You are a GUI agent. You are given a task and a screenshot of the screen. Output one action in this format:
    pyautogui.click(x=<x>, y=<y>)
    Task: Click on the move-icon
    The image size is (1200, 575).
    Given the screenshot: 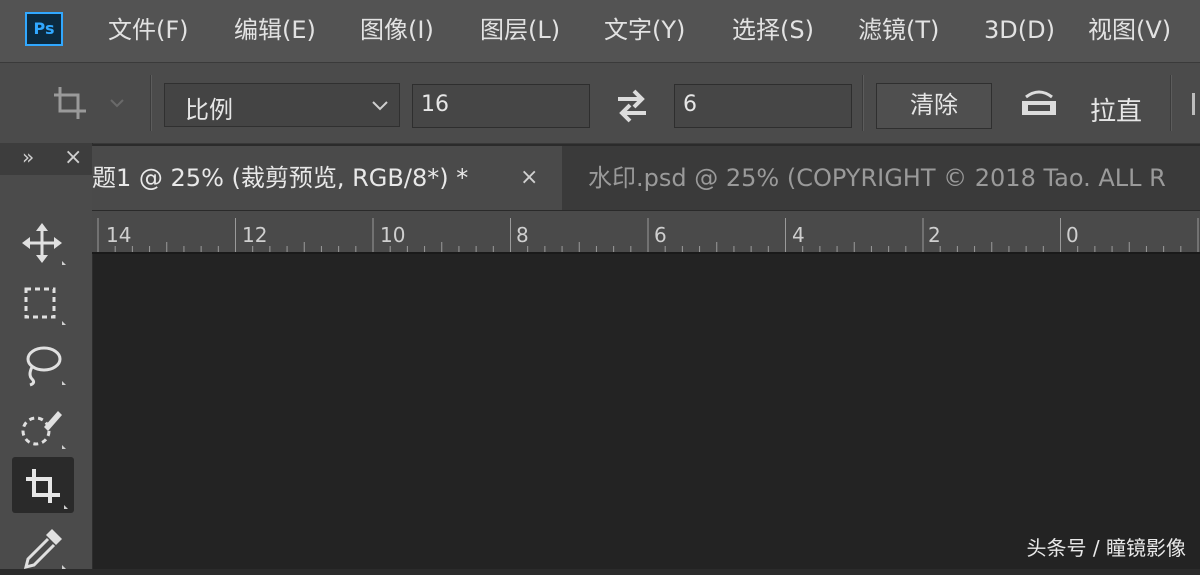 What is the action you would take?
    pyautogui.click(x=44, y=244)
    